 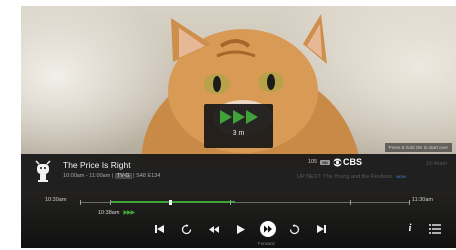 I want to click on info-icon: i, so click(x=410, y=228).